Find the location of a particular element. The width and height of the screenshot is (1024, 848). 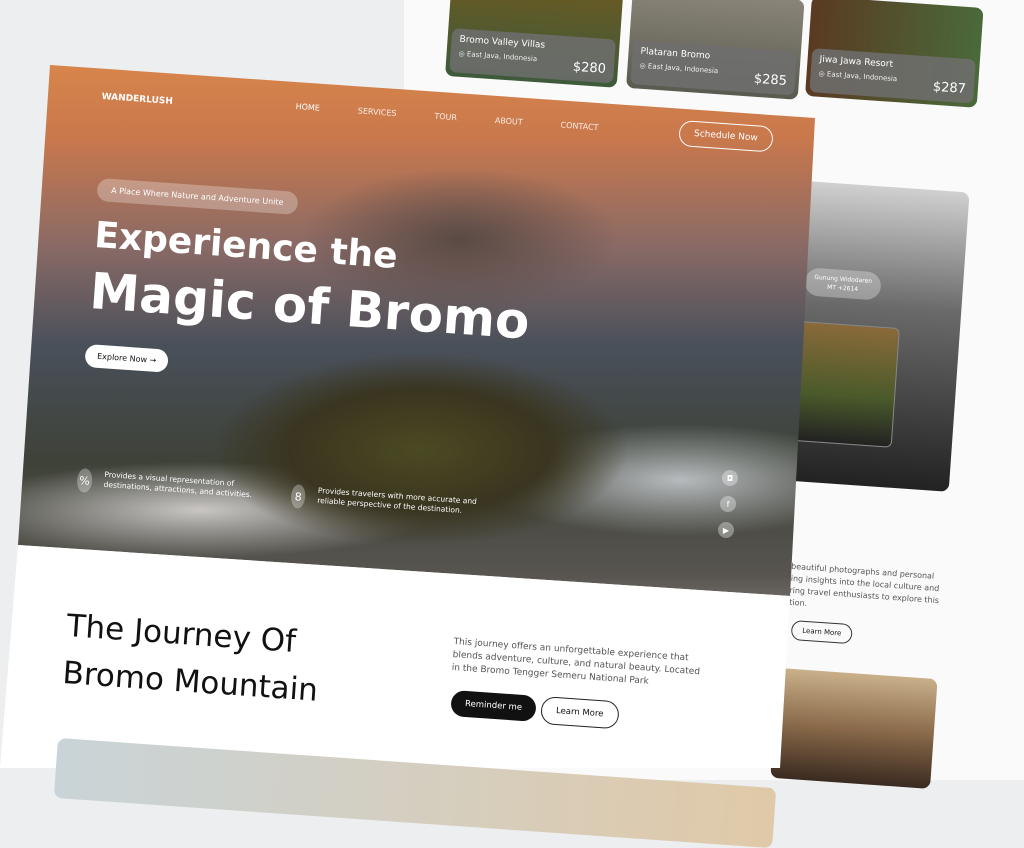

learn-more-button: Learn More is located at coordinates (580, 713).